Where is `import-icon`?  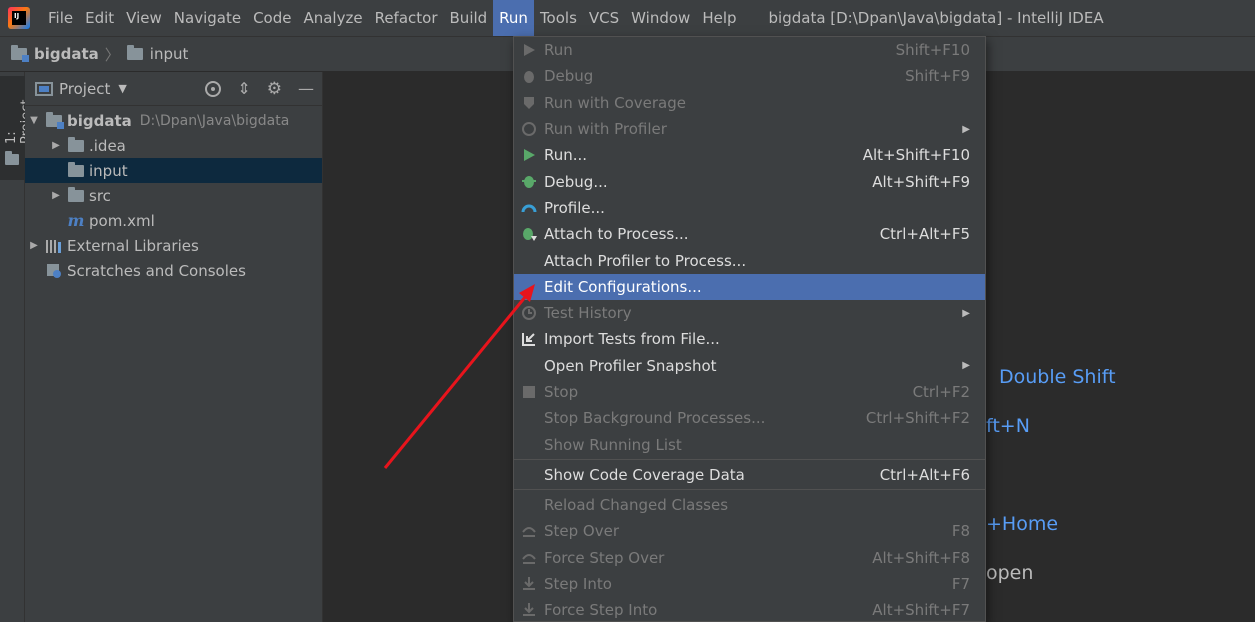 import-icon is located at coordinates (529, 339).